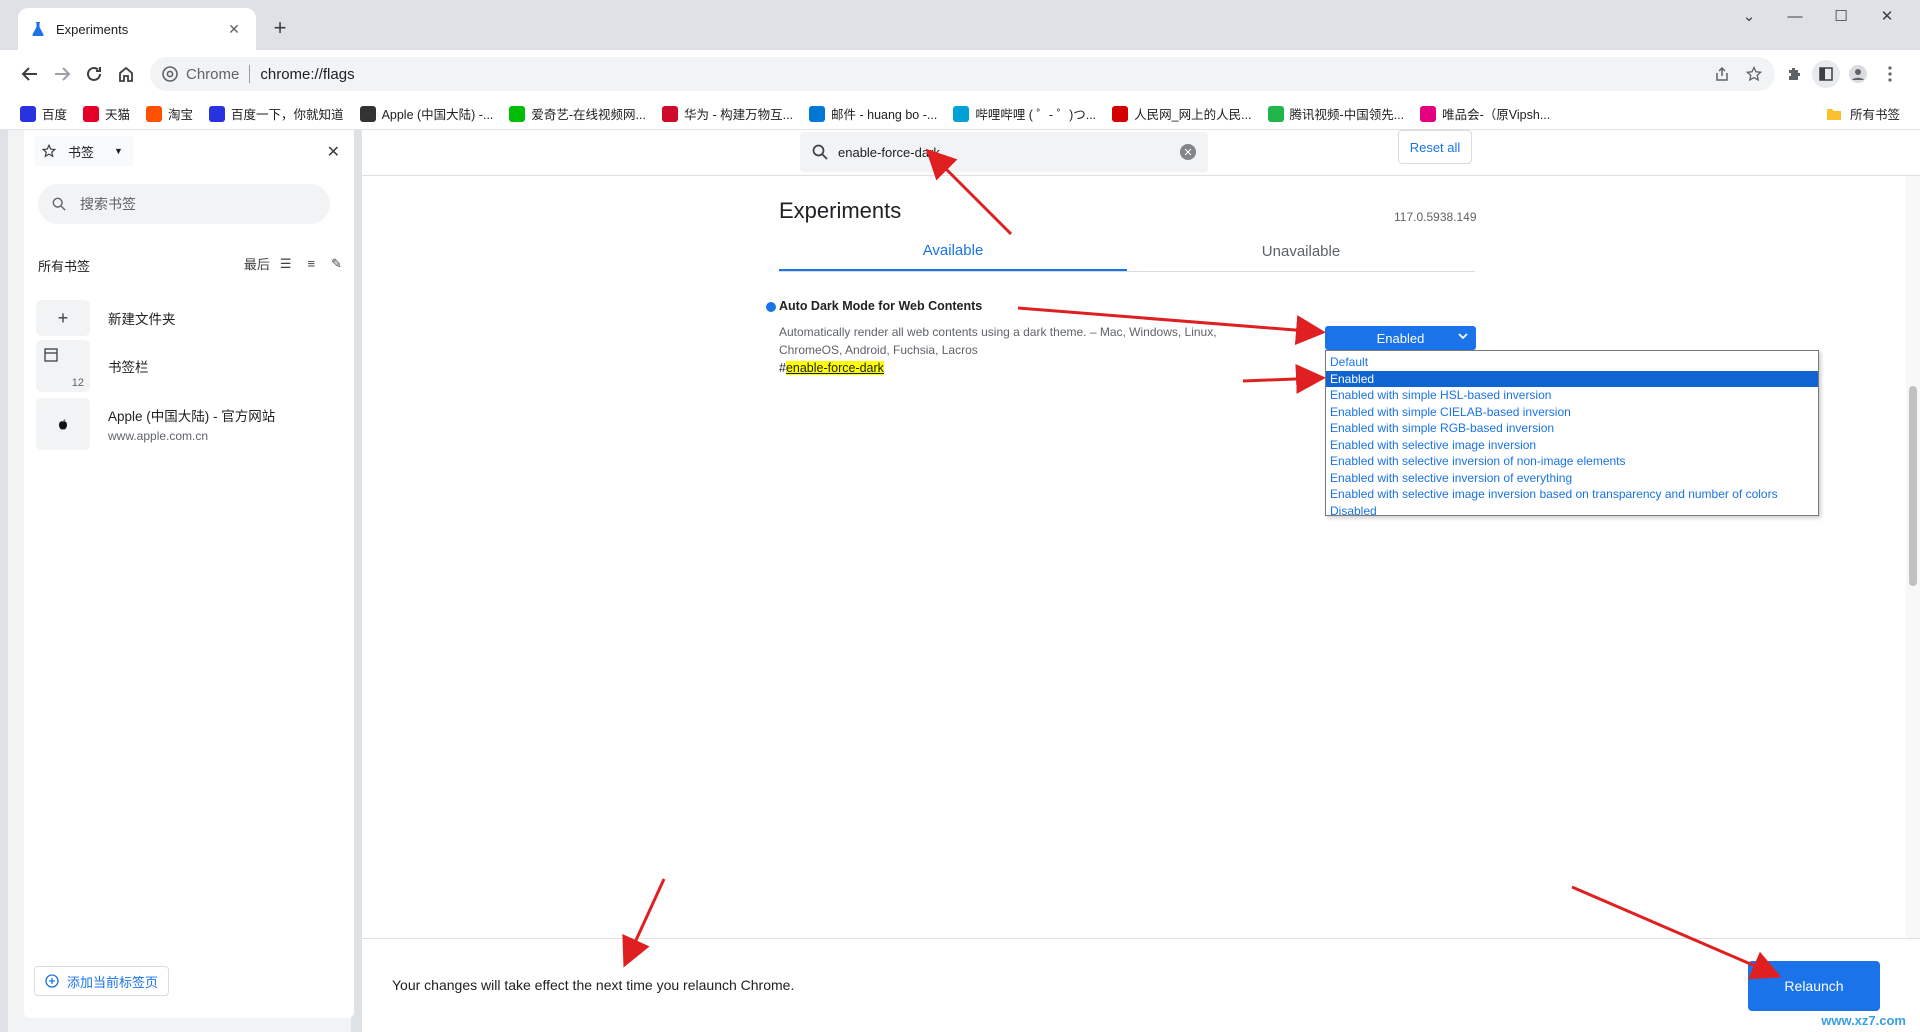 This screenshot has height=1032, width=1920. I want to click on bookmark-item: 百度, so click(43, 113).